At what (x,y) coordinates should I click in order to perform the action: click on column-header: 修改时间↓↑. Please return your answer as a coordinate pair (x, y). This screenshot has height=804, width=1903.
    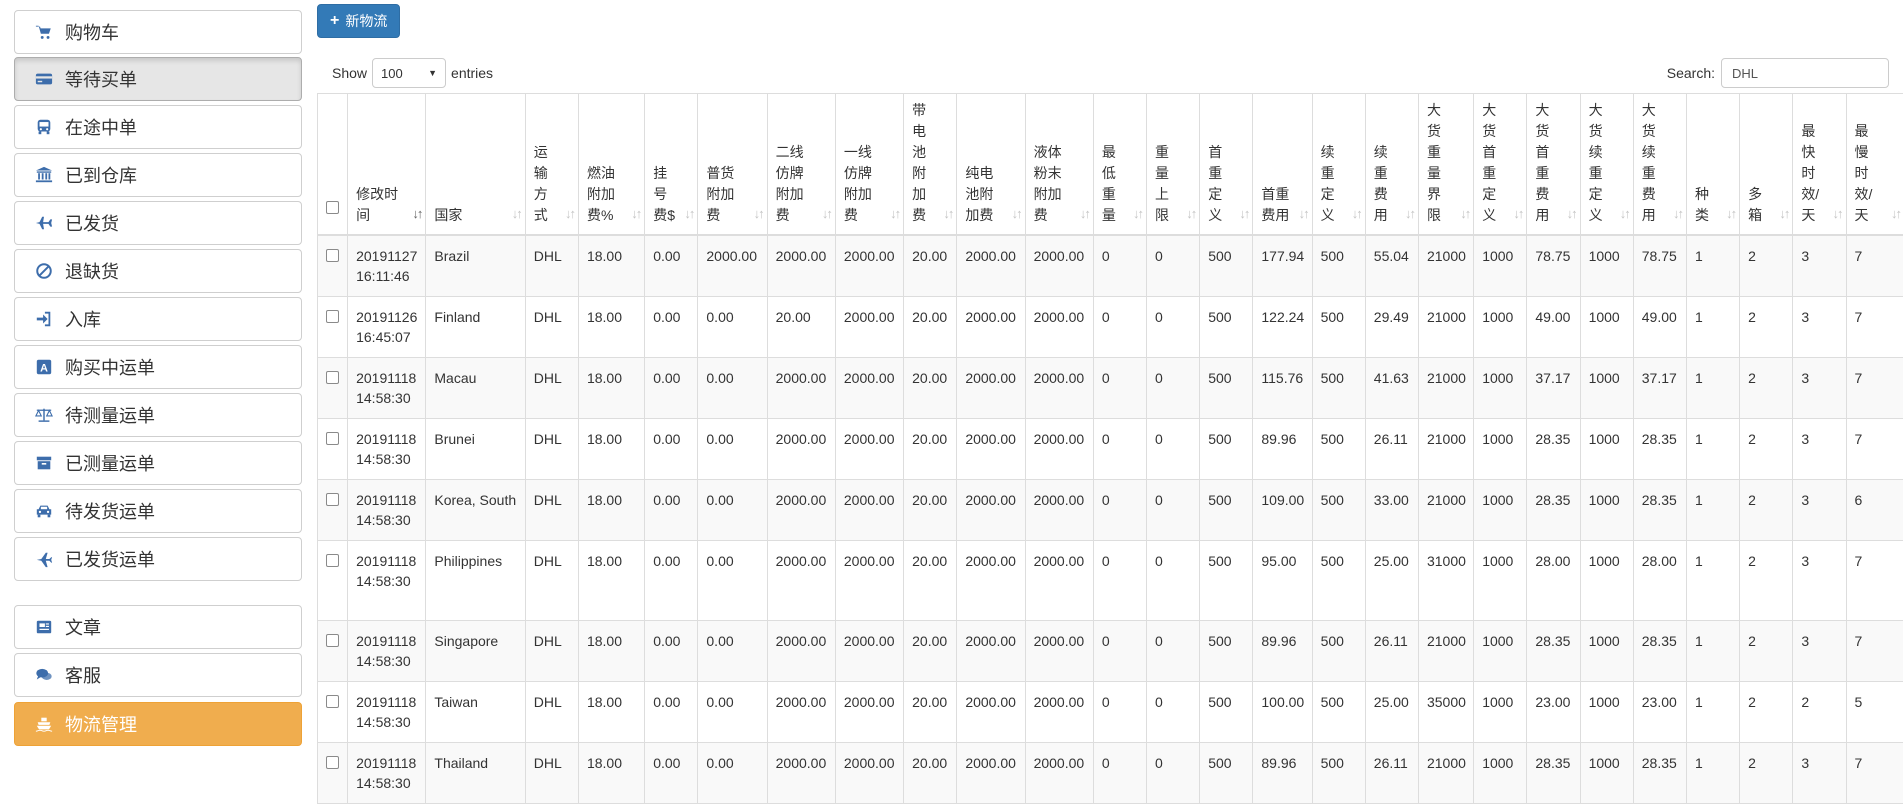
    Looking at the image, I should click on (387, 165).